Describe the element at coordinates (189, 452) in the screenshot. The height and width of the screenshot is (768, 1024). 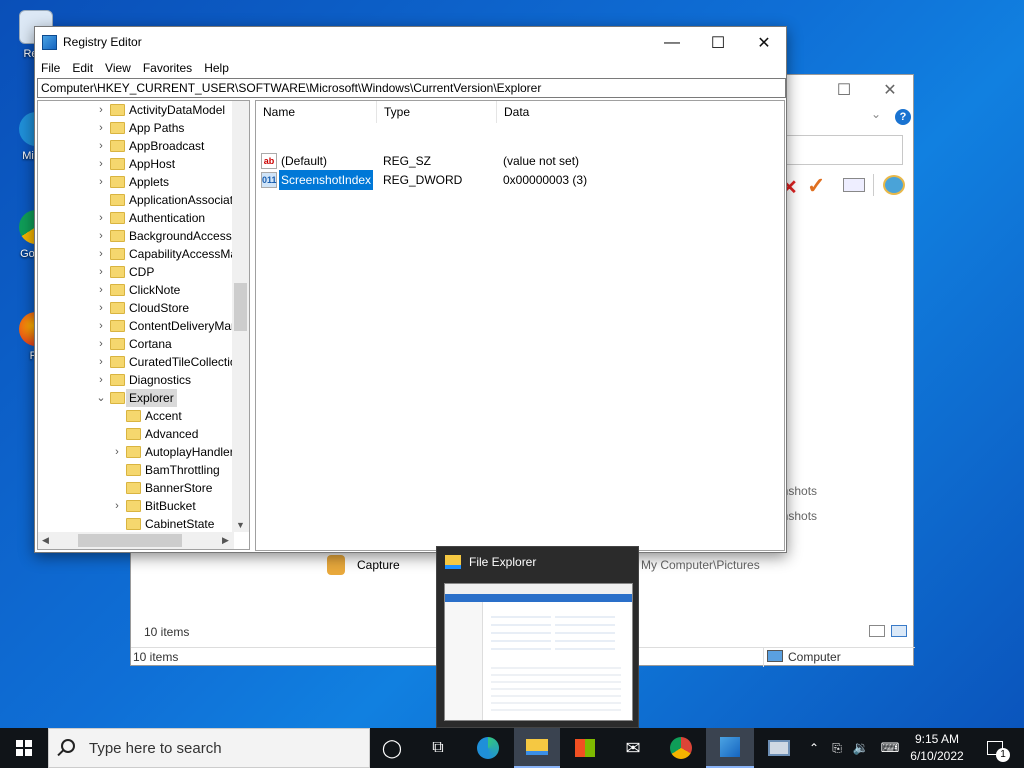
I see `tree-item-label: AutoplayHandler` at that location.